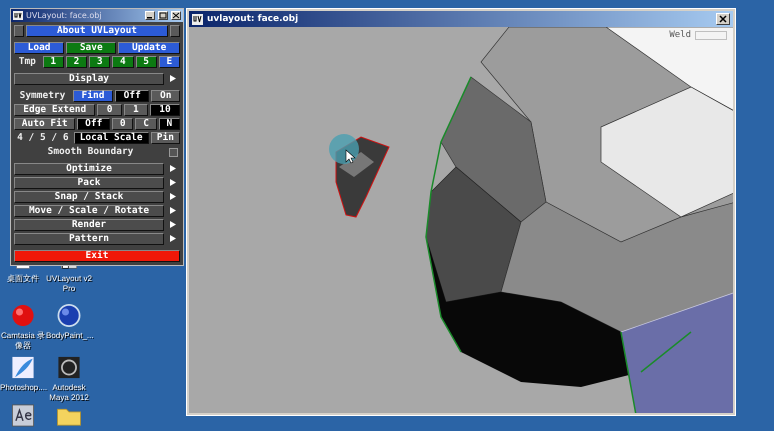 This screenshot has height=431, width=774. Describe the element at coordinates (165, 110) in the screenshot. I see `panel-button: 10` at that location.